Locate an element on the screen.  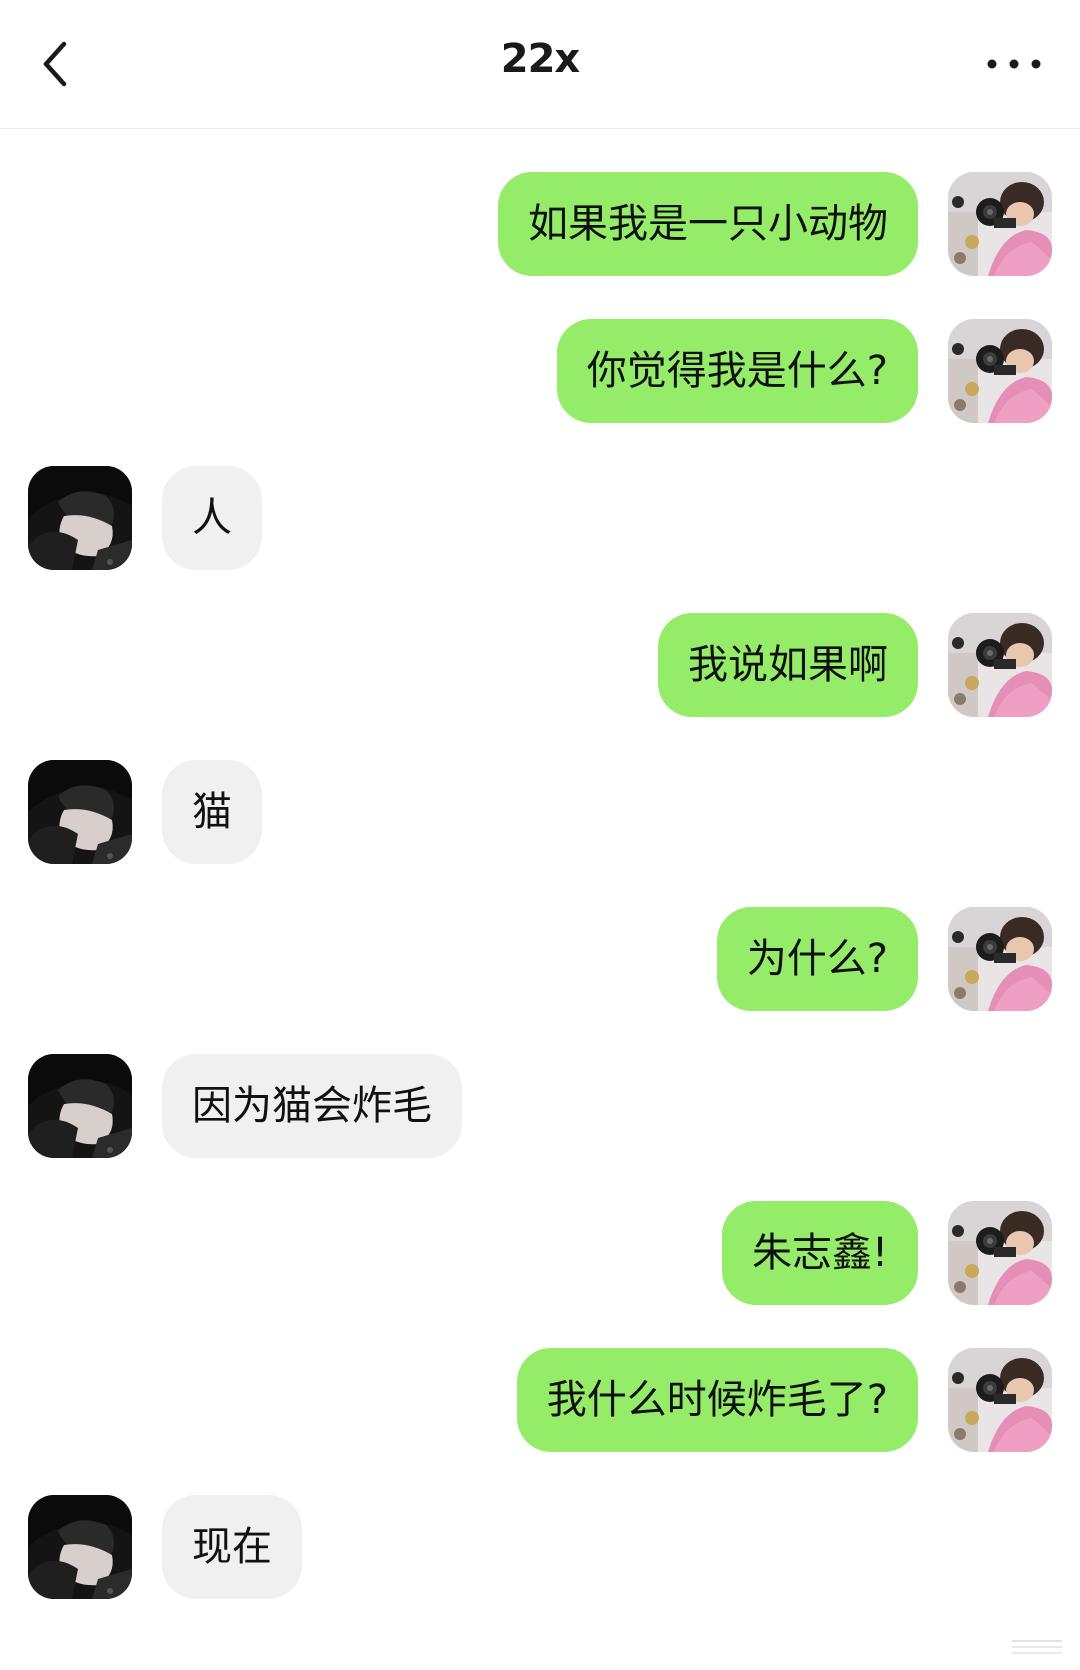
message-row: 我什么时候炸毛了? is located at coordinates (540, 1400).